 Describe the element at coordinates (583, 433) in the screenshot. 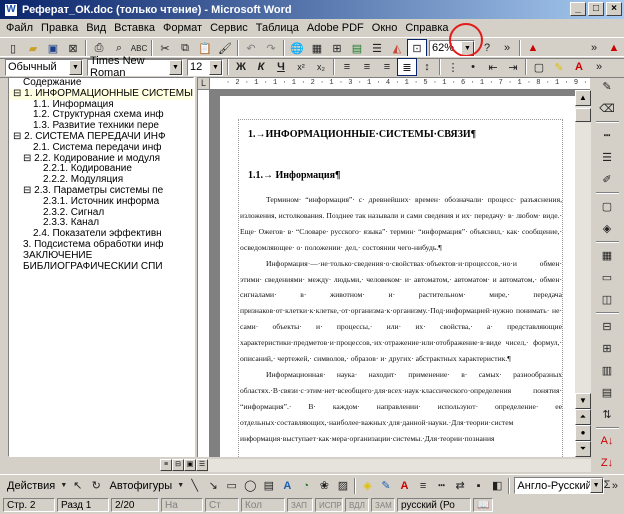

I see `browse-object-icon: ●` at that location.